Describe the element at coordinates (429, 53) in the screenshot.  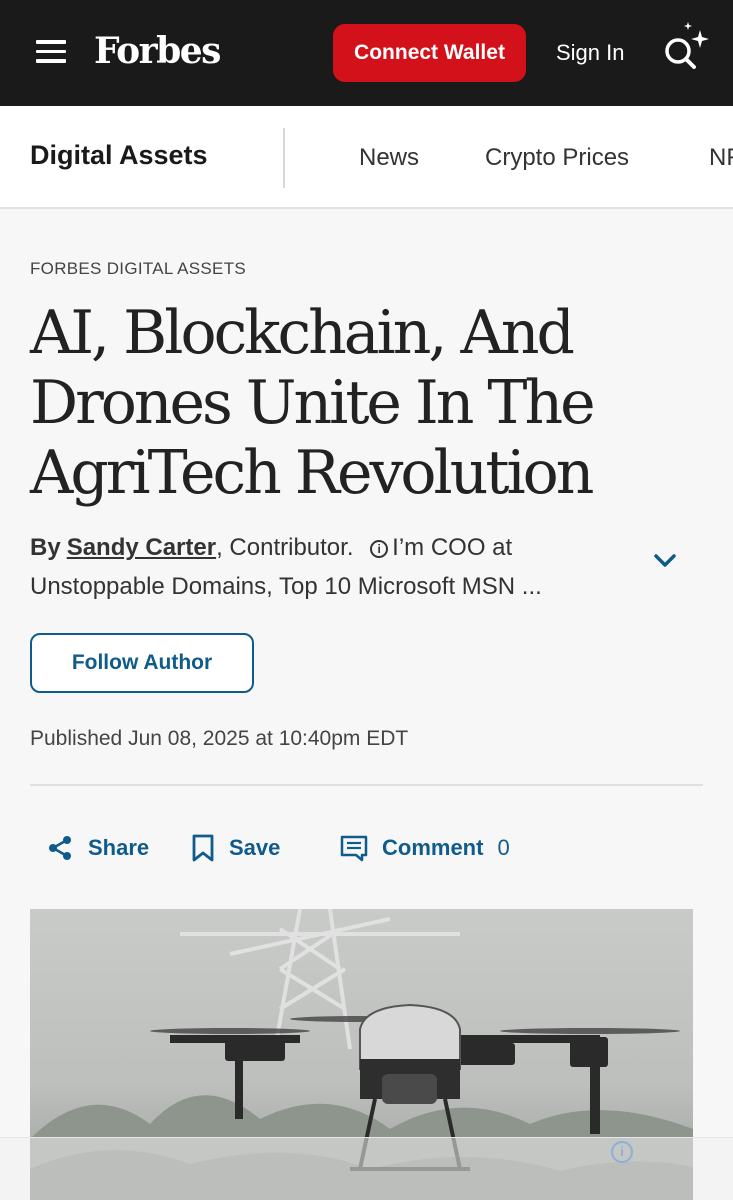
I see `connect-wallet-button: Connect Wallet` at that location.